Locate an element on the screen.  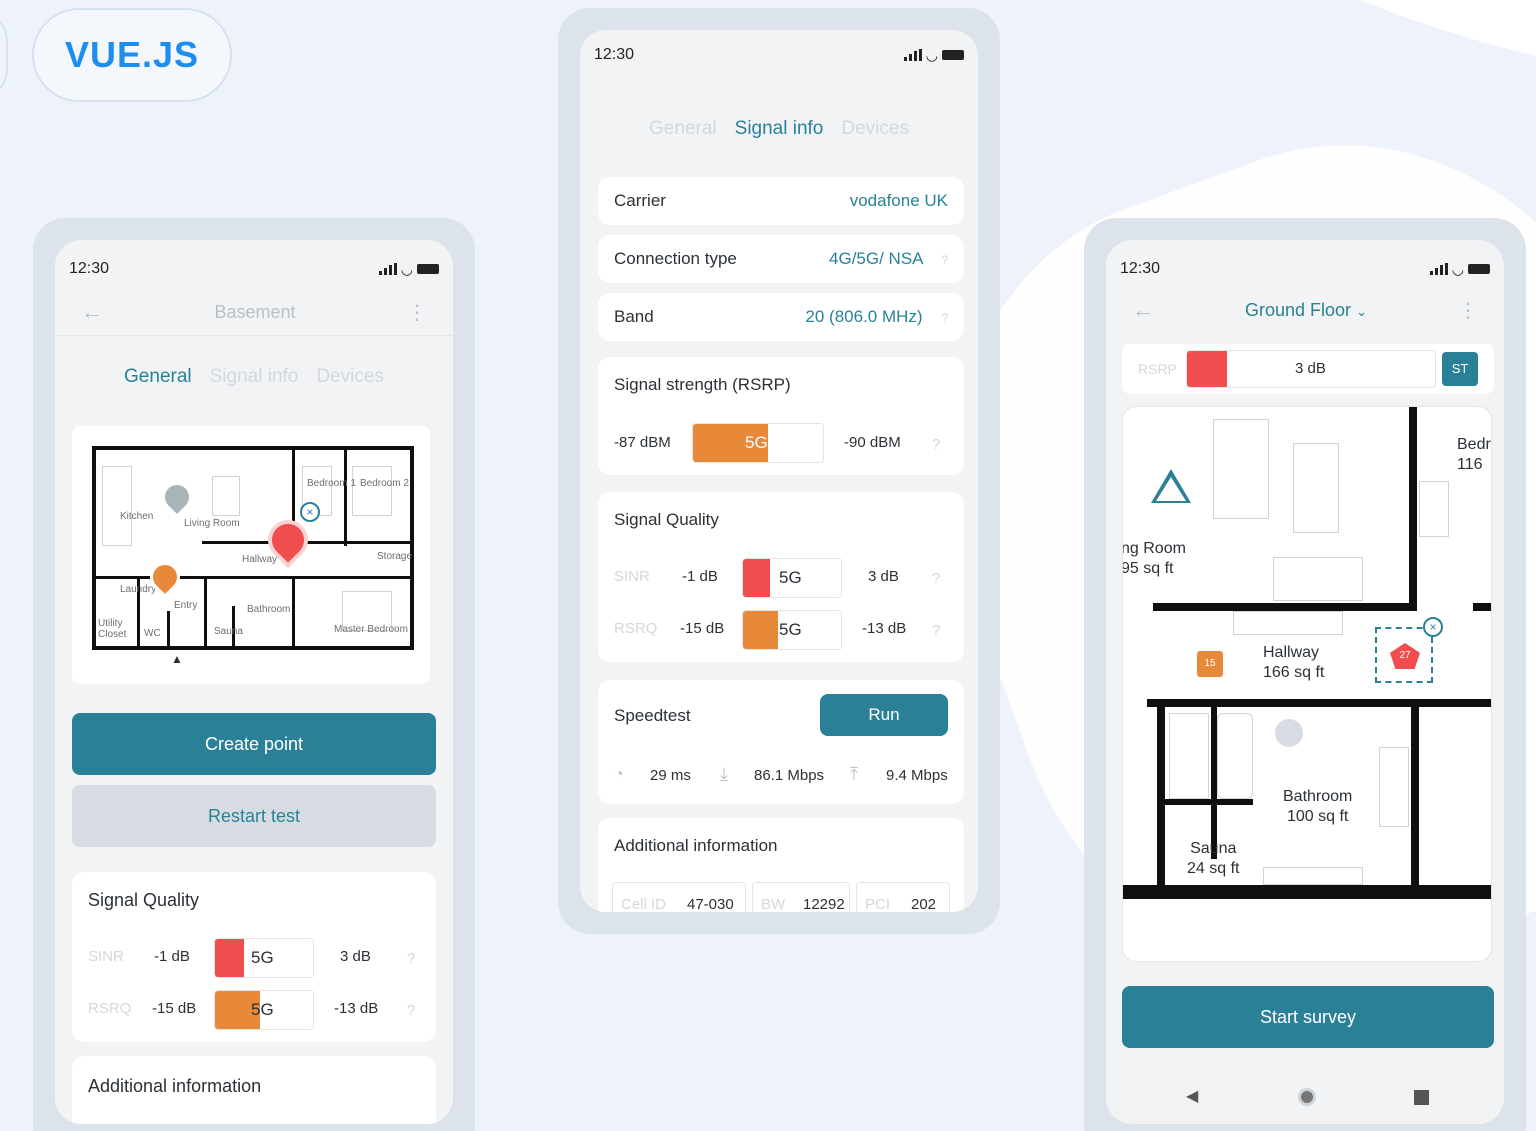
bench is located at coordinates (1313, 876).